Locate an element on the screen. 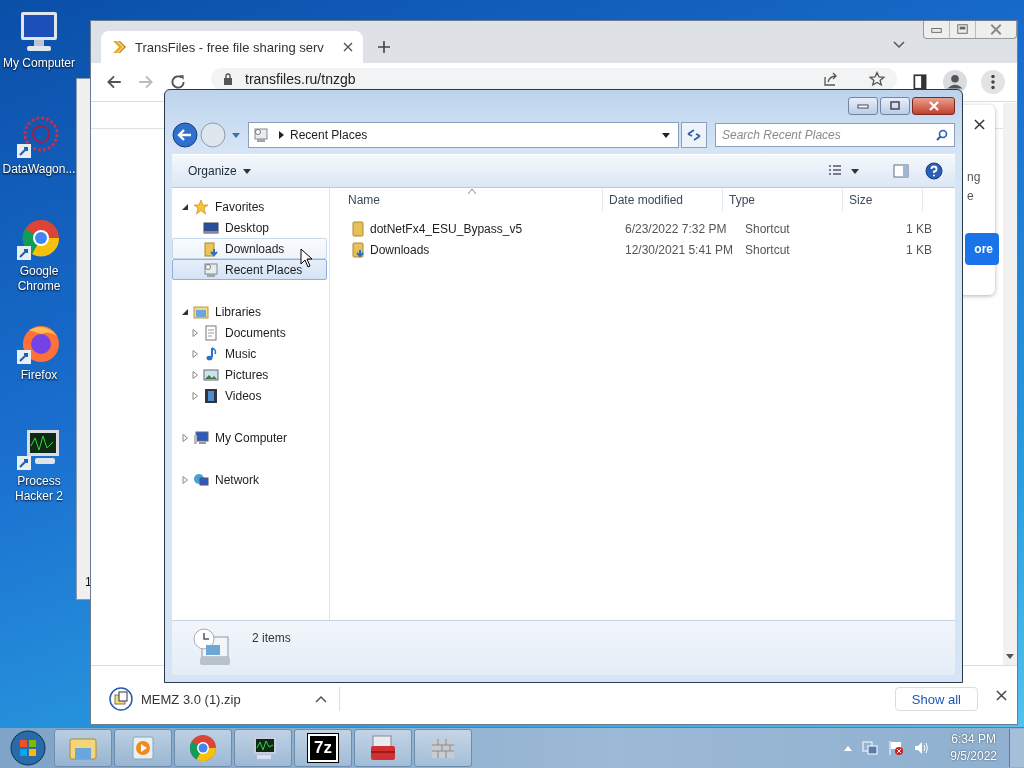  chevron-up-icon is located at coordinates (321, 699).